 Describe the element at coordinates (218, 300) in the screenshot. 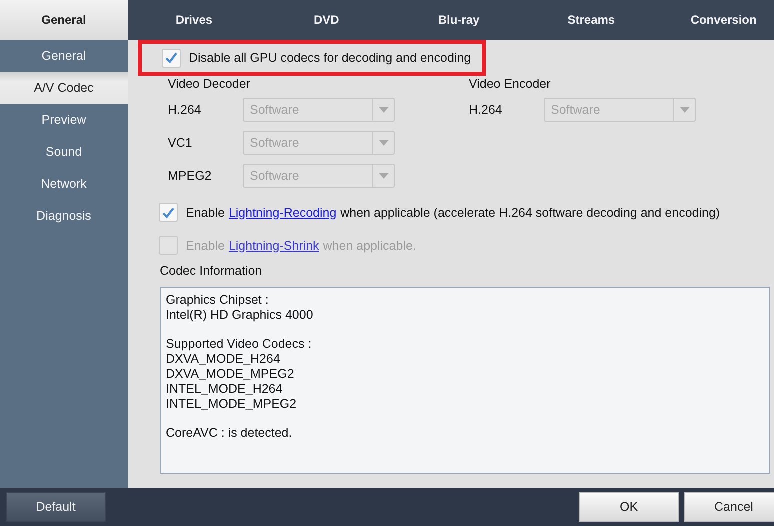

I see `info-line: Graphics Chipset :` at that location.